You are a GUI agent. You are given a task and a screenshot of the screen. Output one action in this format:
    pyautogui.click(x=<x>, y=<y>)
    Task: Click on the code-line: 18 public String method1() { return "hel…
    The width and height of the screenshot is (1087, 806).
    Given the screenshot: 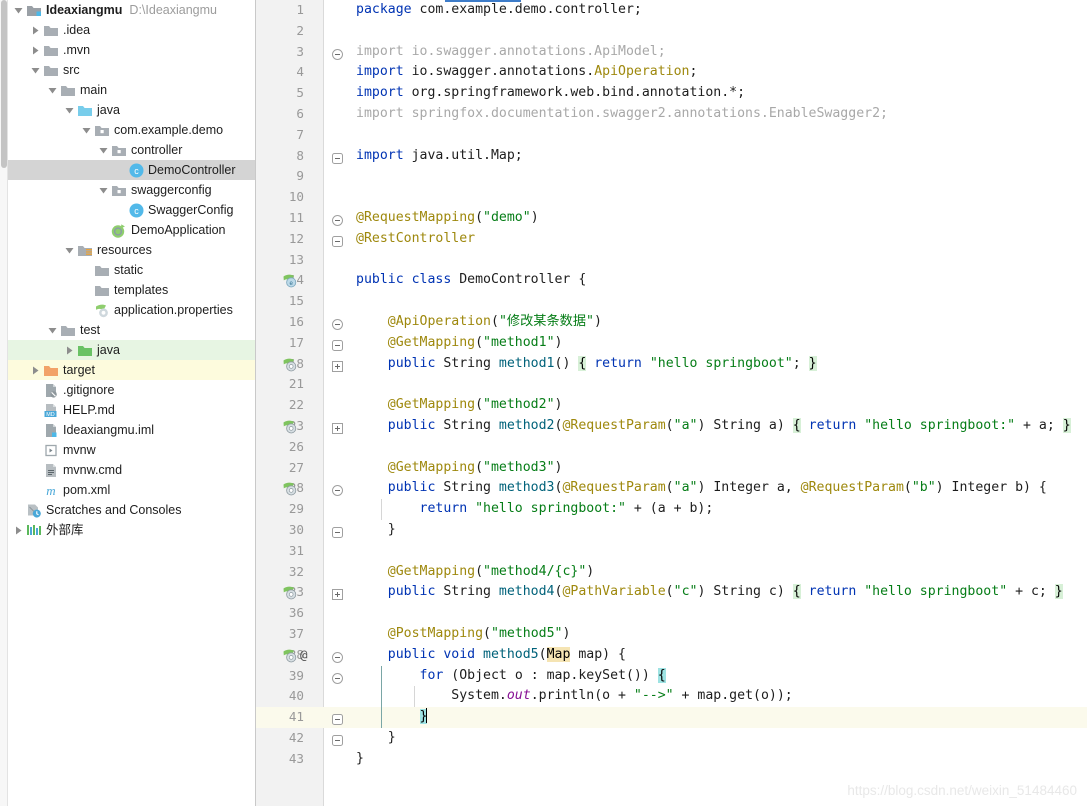 What is the action you would take?
    pyautogui.click(x=671, y=364)
    